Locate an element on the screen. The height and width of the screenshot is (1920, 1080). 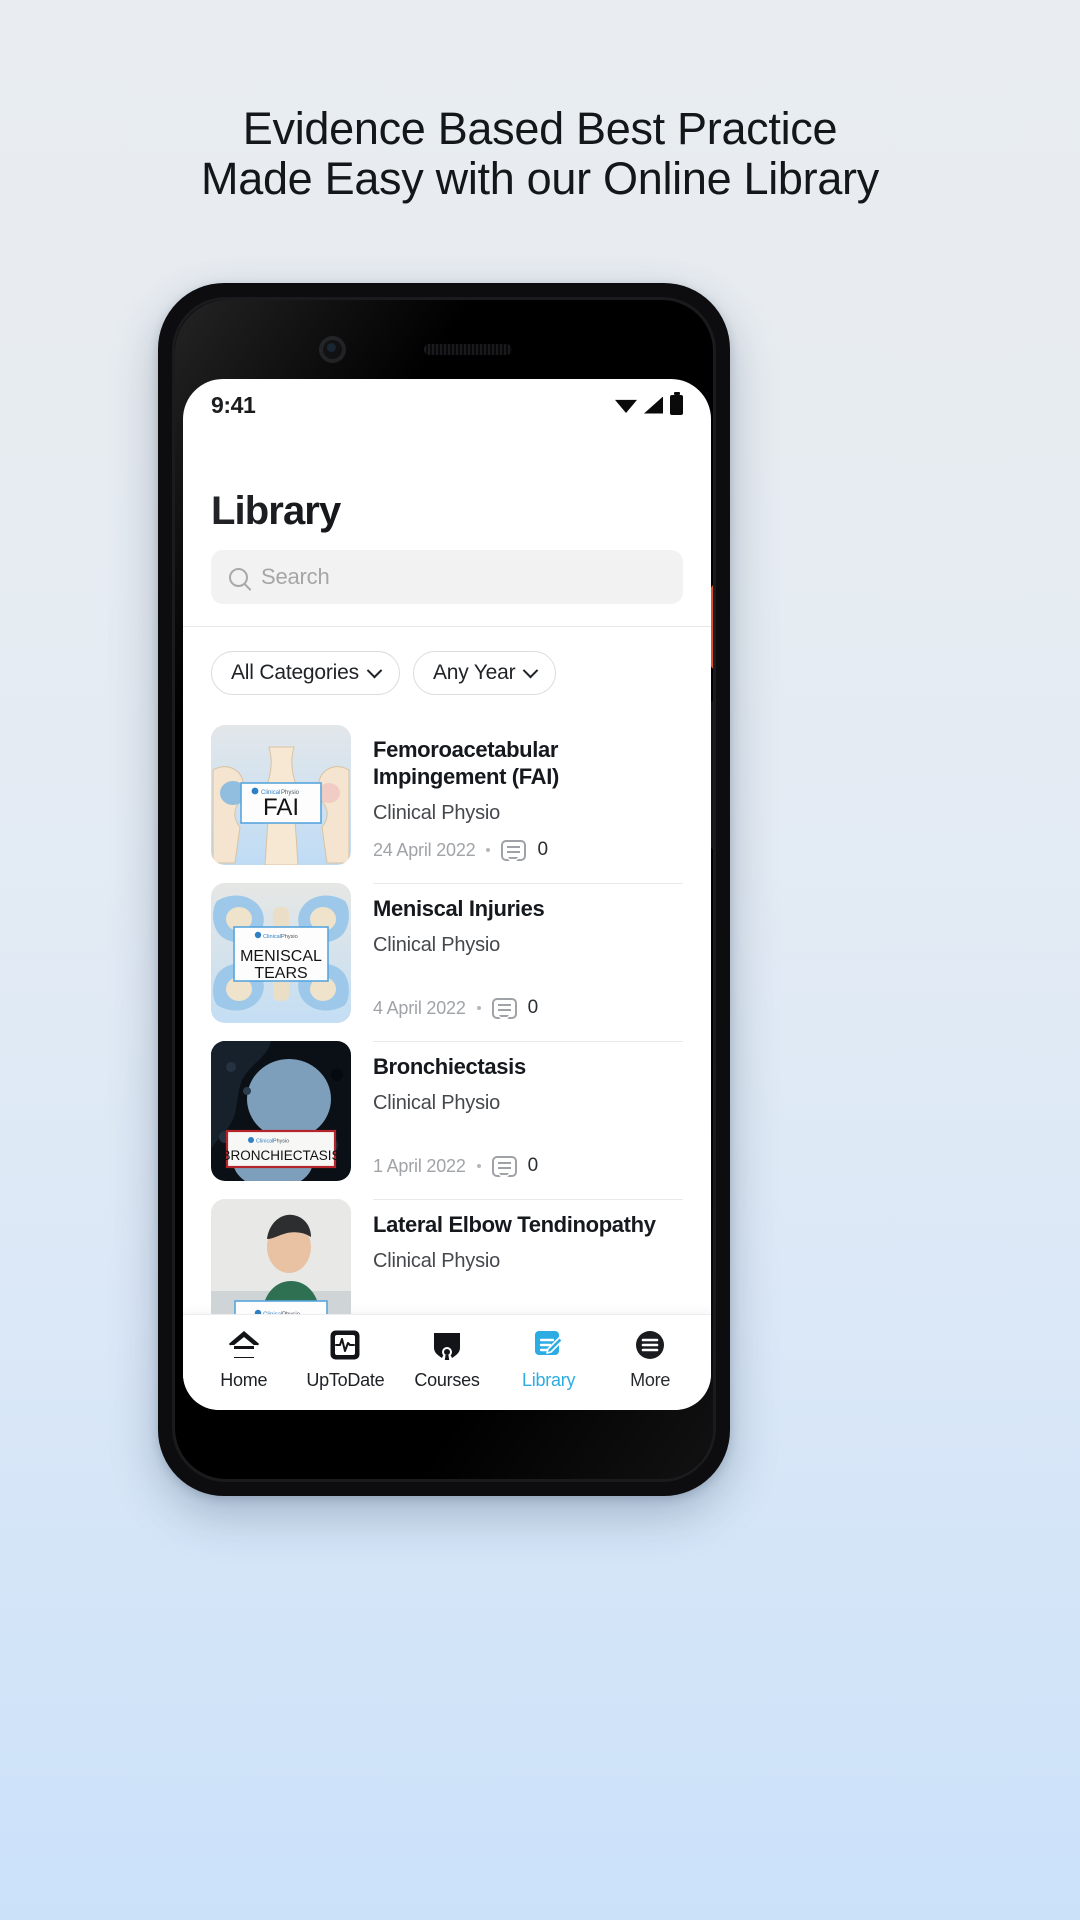
filter-all-categories-label: All Categories is located at coordinates (295, 672).